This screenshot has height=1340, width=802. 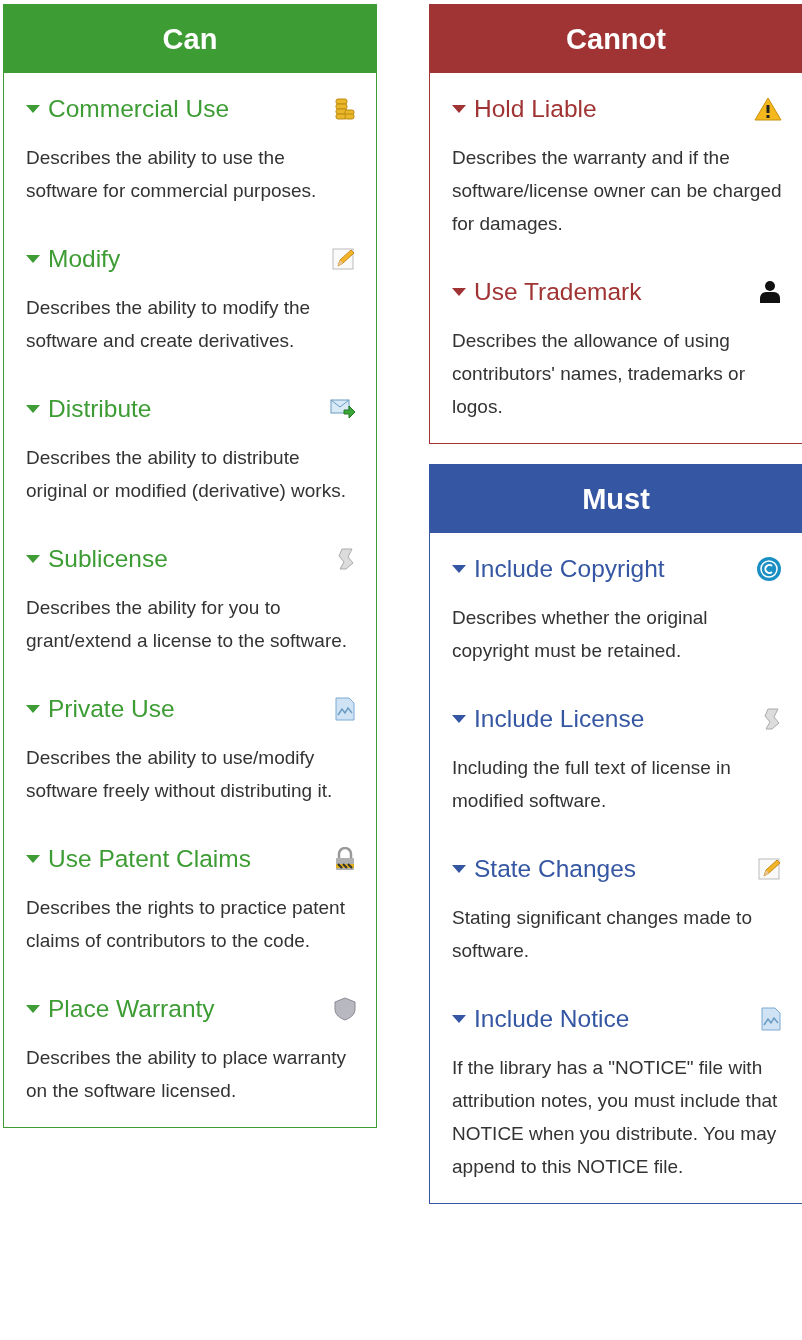 I want to click on panel-header: Cannot, so click(x=616, y=39).